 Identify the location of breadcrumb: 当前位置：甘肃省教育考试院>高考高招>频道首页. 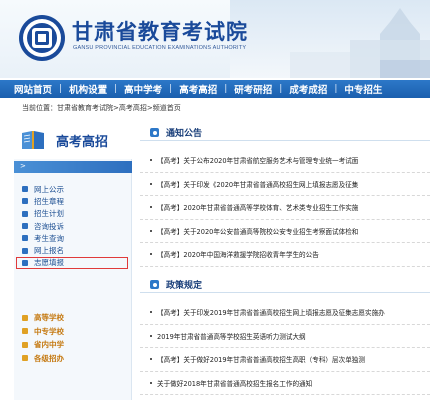
(101, 108).